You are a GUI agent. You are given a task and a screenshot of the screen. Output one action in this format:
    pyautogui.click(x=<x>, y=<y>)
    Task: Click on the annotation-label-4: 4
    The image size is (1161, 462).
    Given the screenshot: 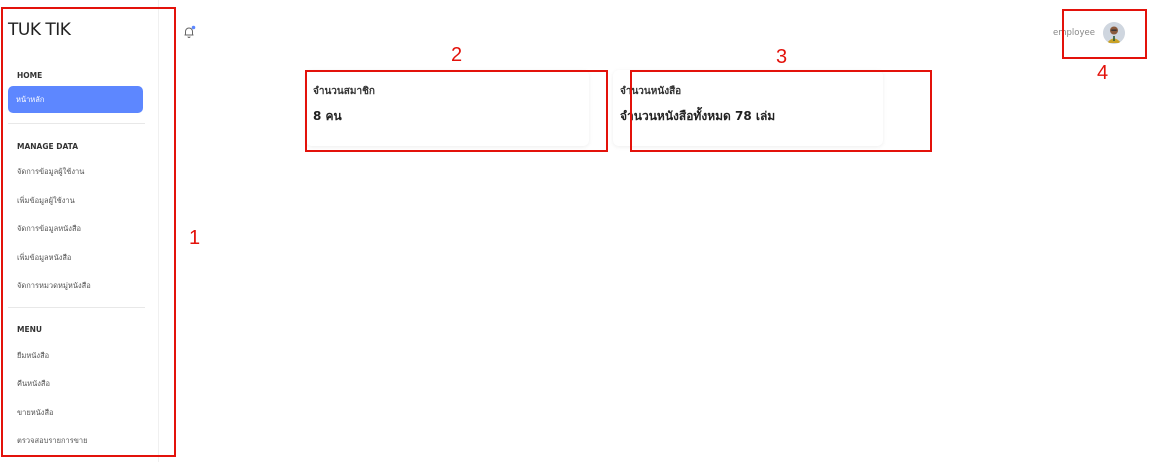 What is the action you would take?
    pyautogui.click(x=1103, y=73)
    